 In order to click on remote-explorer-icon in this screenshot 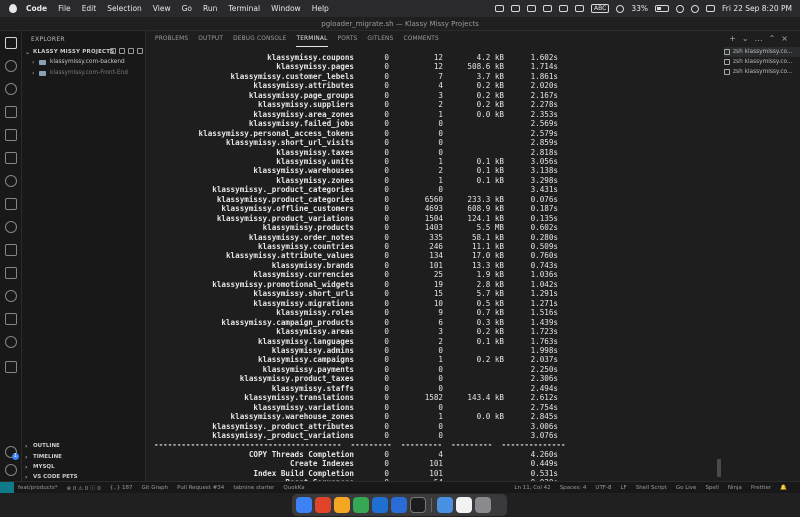, I will do `click(11, 158)`.